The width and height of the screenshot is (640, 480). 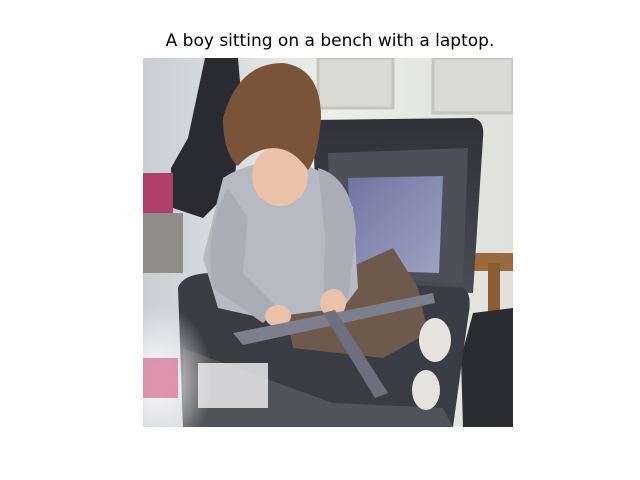 What do you see at coordinates (158, 195) in the screenshot?
I see `pink-object` at bounding box center [158, 195].